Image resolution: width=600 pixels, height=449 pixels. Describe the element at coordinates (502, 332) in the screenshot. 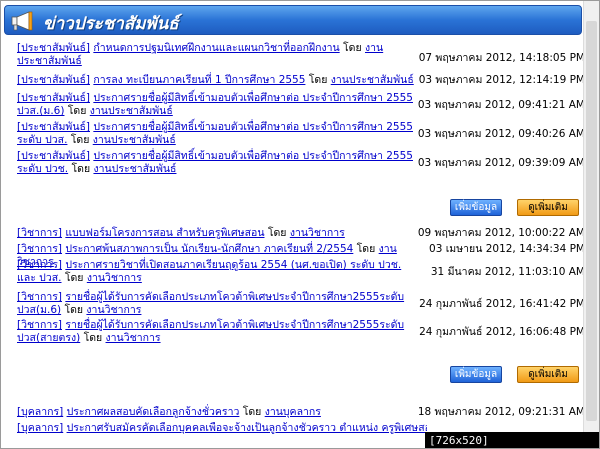

I see `news-date: 24 กุมภาพันธ์ 2012, 16:06:48 PM` at that location.